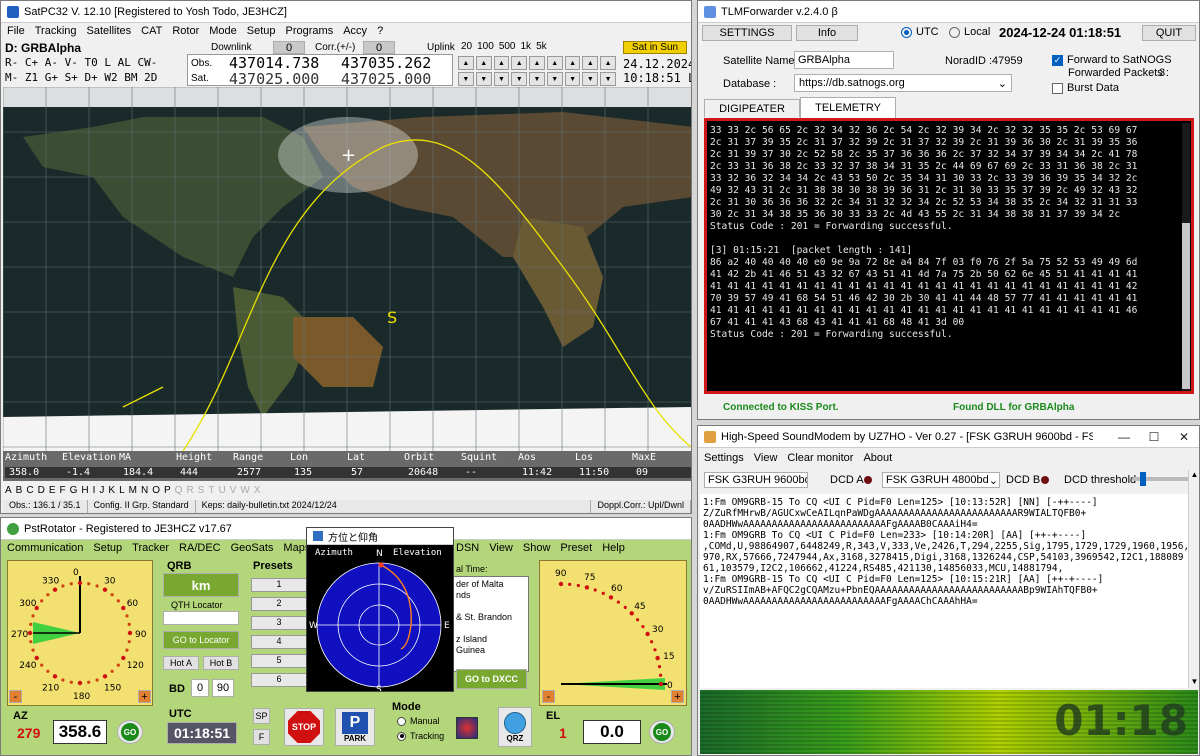 The width and height of the screenshot is (1200, 756). I want to click on menu-item: Rotor, so click(185, 31).